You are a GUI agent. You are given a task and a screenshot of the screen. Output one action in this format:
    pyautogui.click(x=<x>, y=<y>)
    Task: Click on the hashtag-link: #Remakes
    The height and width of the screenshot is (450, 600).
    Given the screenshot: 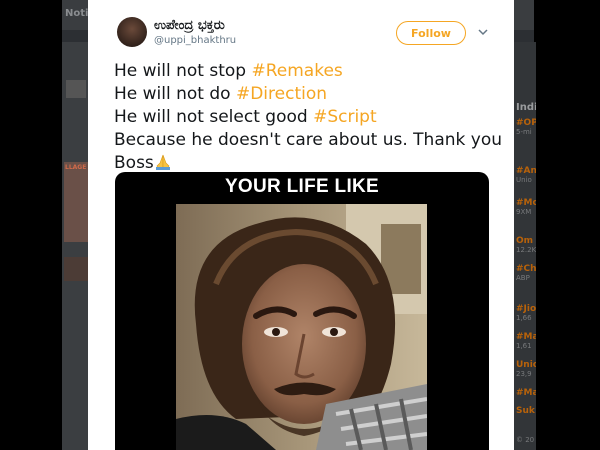 What is the action you would take?
    pyautogui.click(x=297, y=71)
    